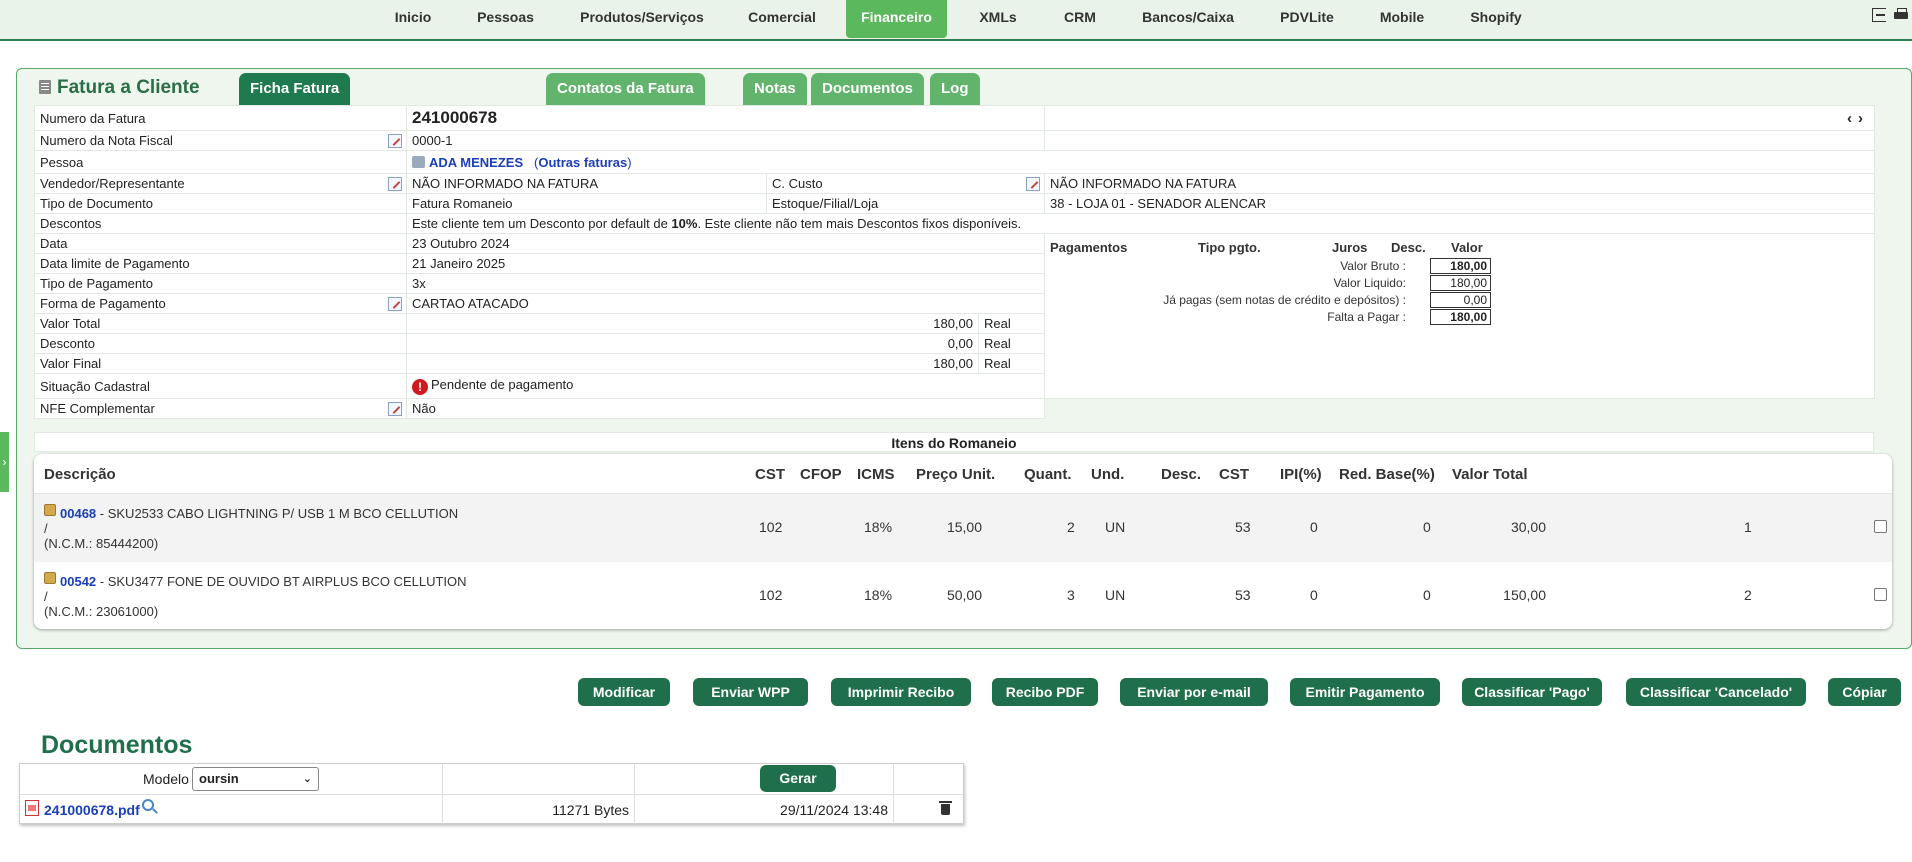 The width and height of the screenshot is (1912, 862). I want to click on nav-pdvlite: PDVLite, so click(1307, 19).